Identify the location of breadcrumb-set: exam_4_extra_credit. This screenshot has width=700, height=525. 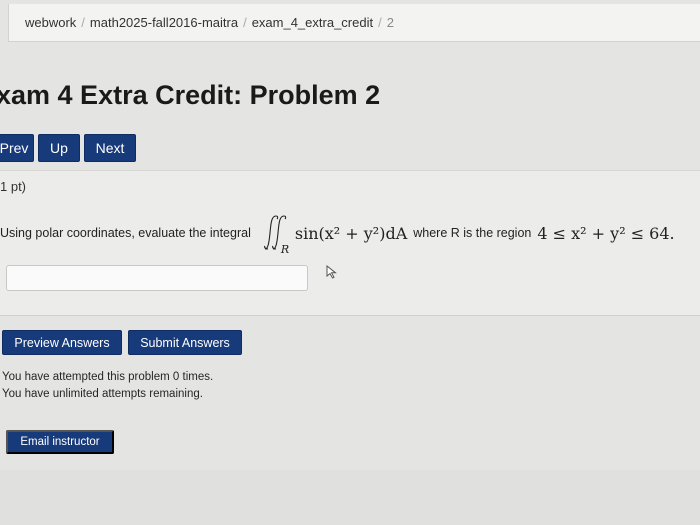
(312, 22).